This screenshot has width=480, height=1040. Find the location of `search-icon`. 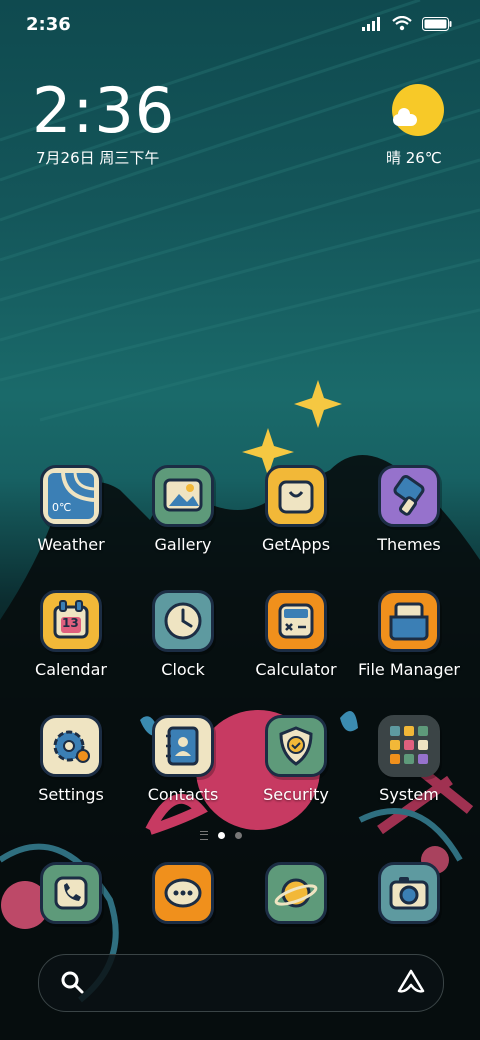

search-icon is located at coordinates (72, 982).